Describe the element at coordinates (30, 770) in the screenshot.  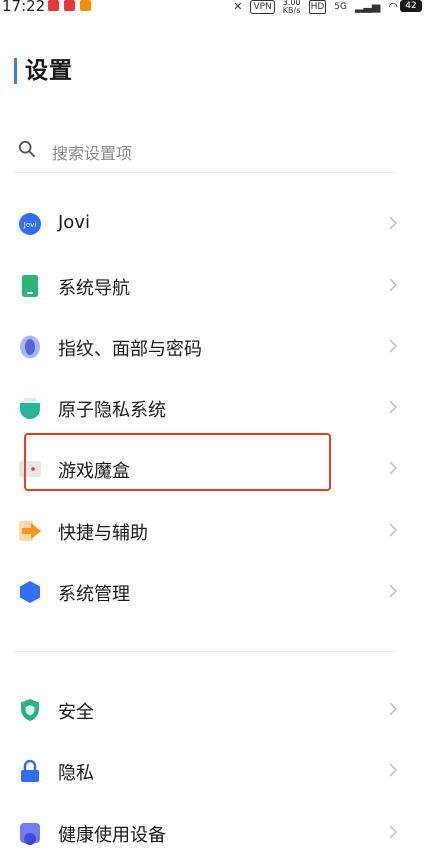
I see `lock-icon` at that location.